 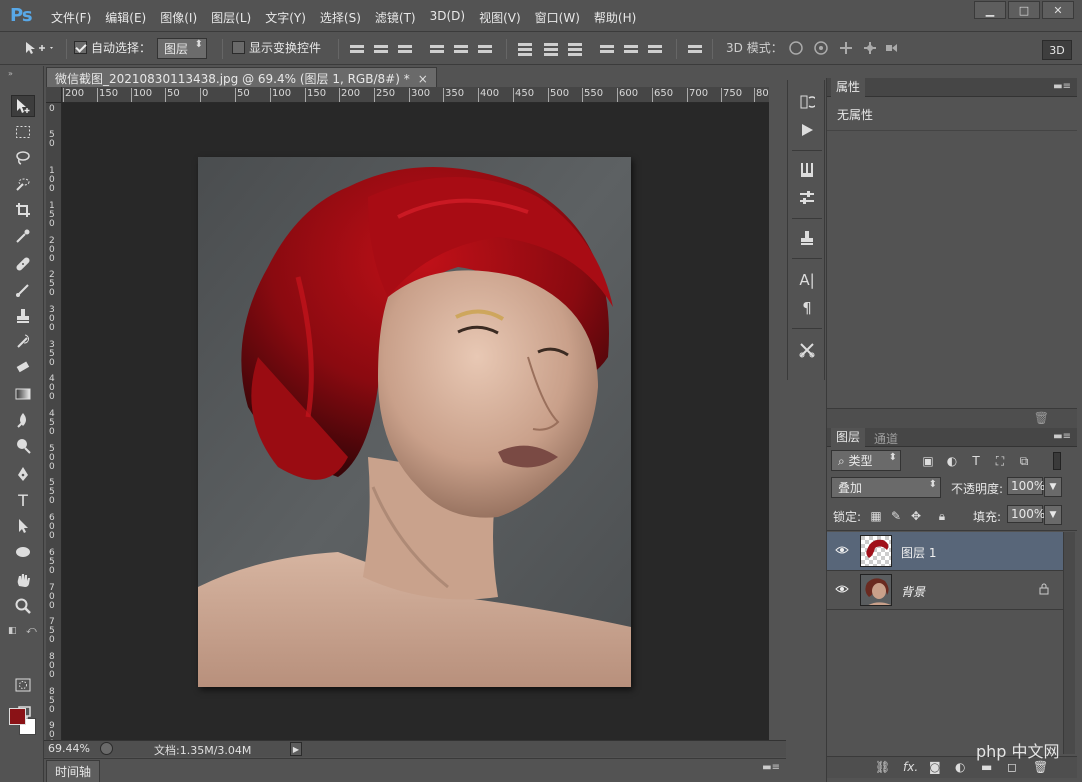 What do you see at coordinates (10, 73) in the screenshot?
I see `tools-collapse-icon: »` at bounding box center [10, 73].